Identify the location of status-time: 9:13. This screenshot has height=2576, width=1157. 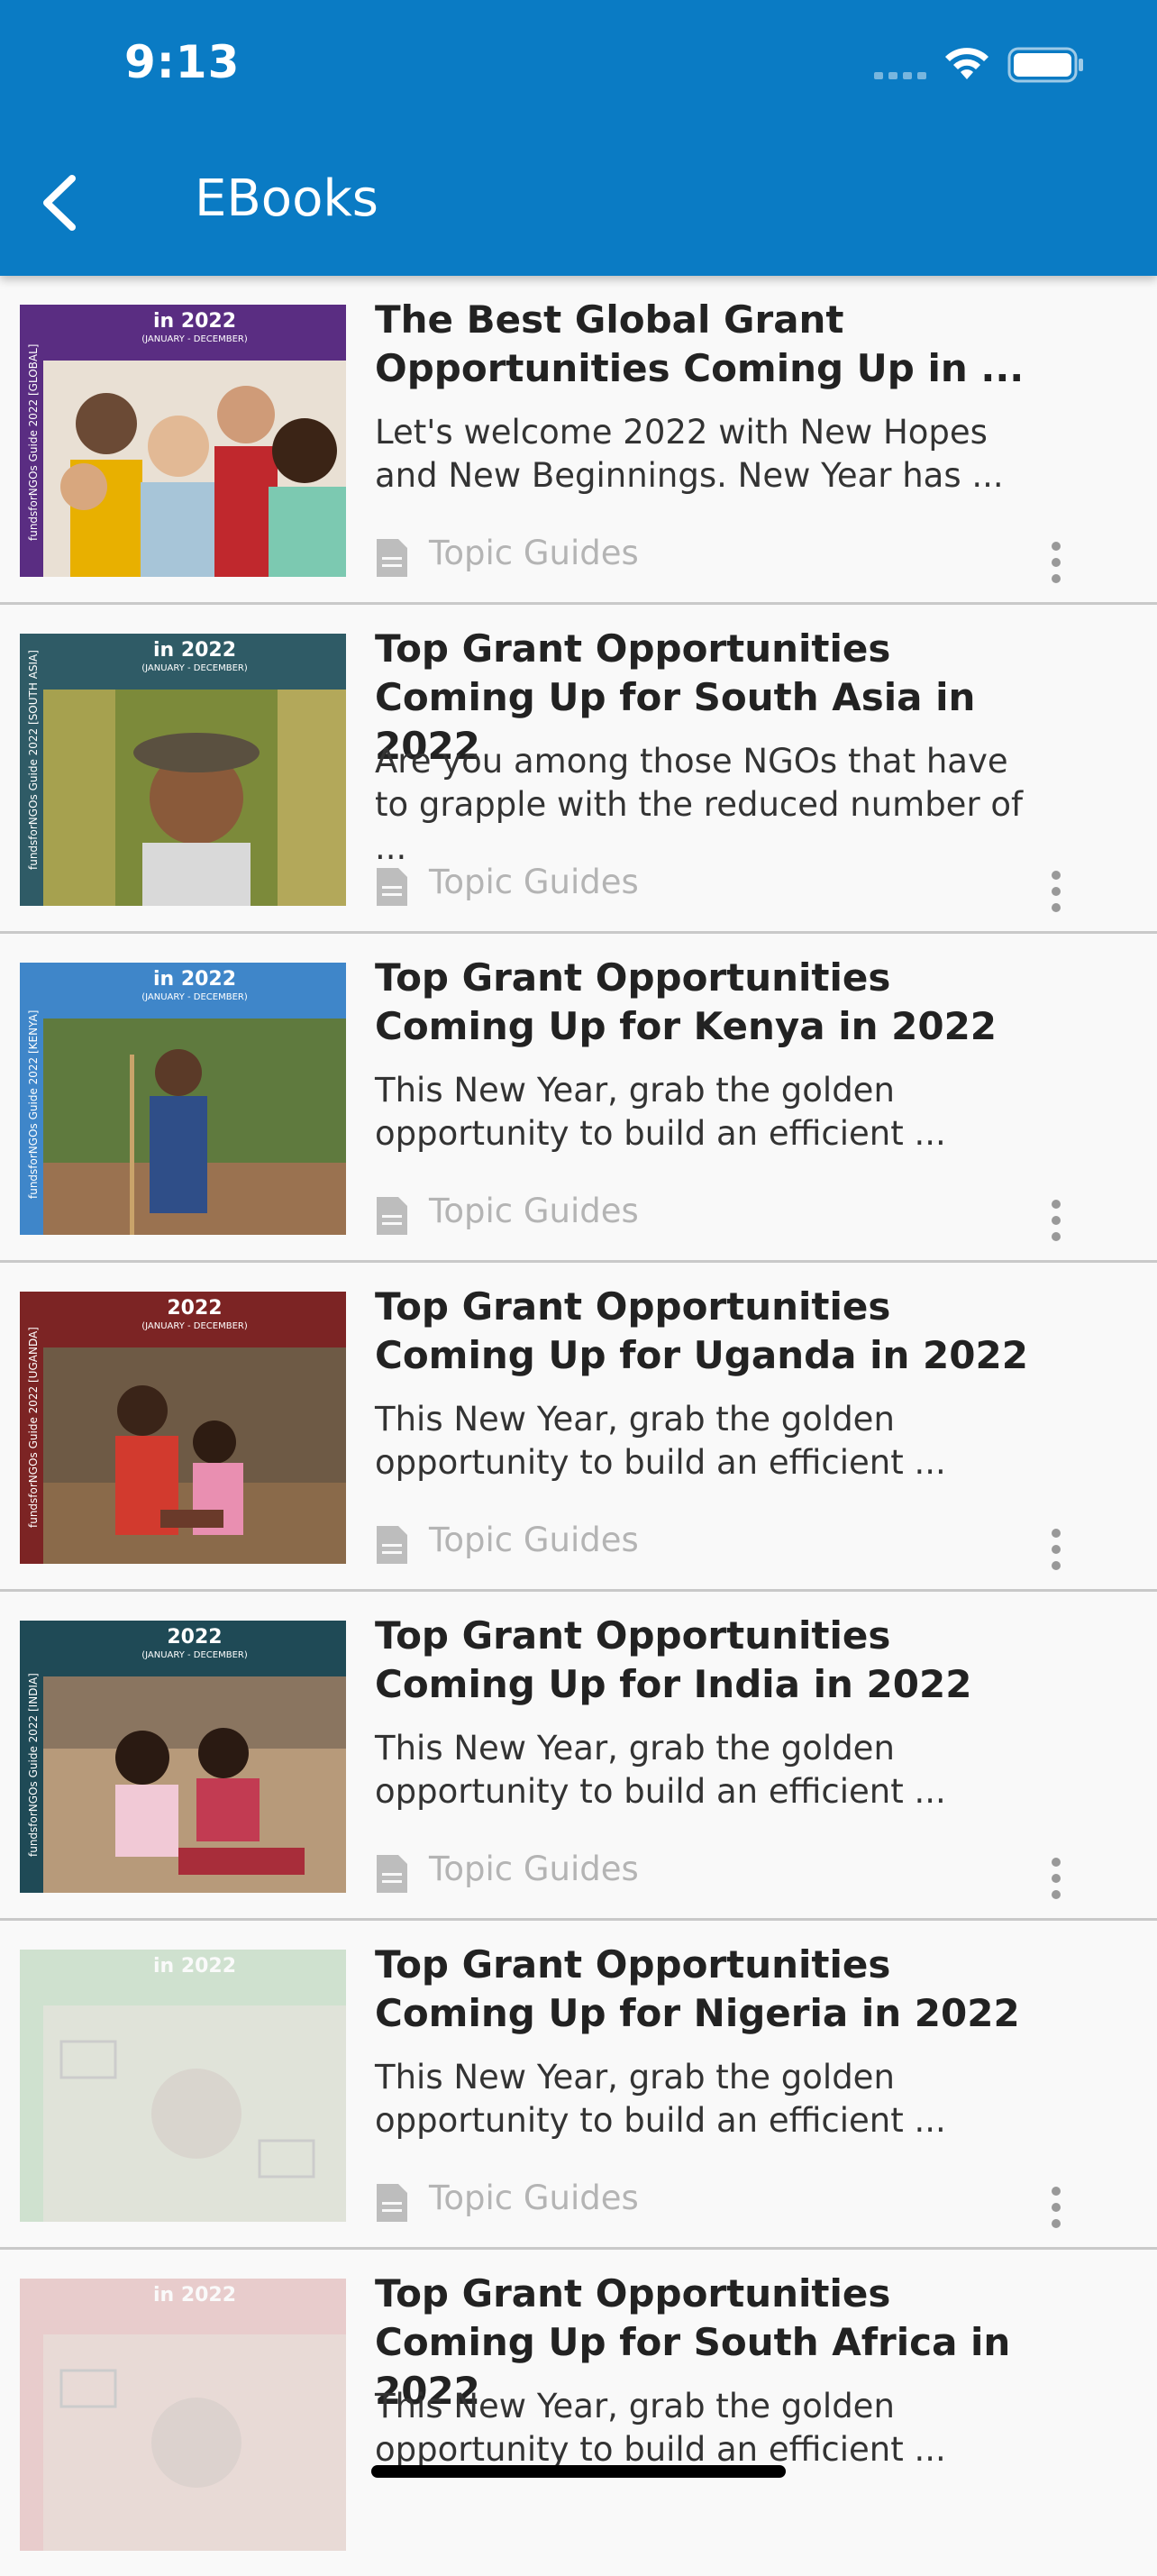
(182, 62).